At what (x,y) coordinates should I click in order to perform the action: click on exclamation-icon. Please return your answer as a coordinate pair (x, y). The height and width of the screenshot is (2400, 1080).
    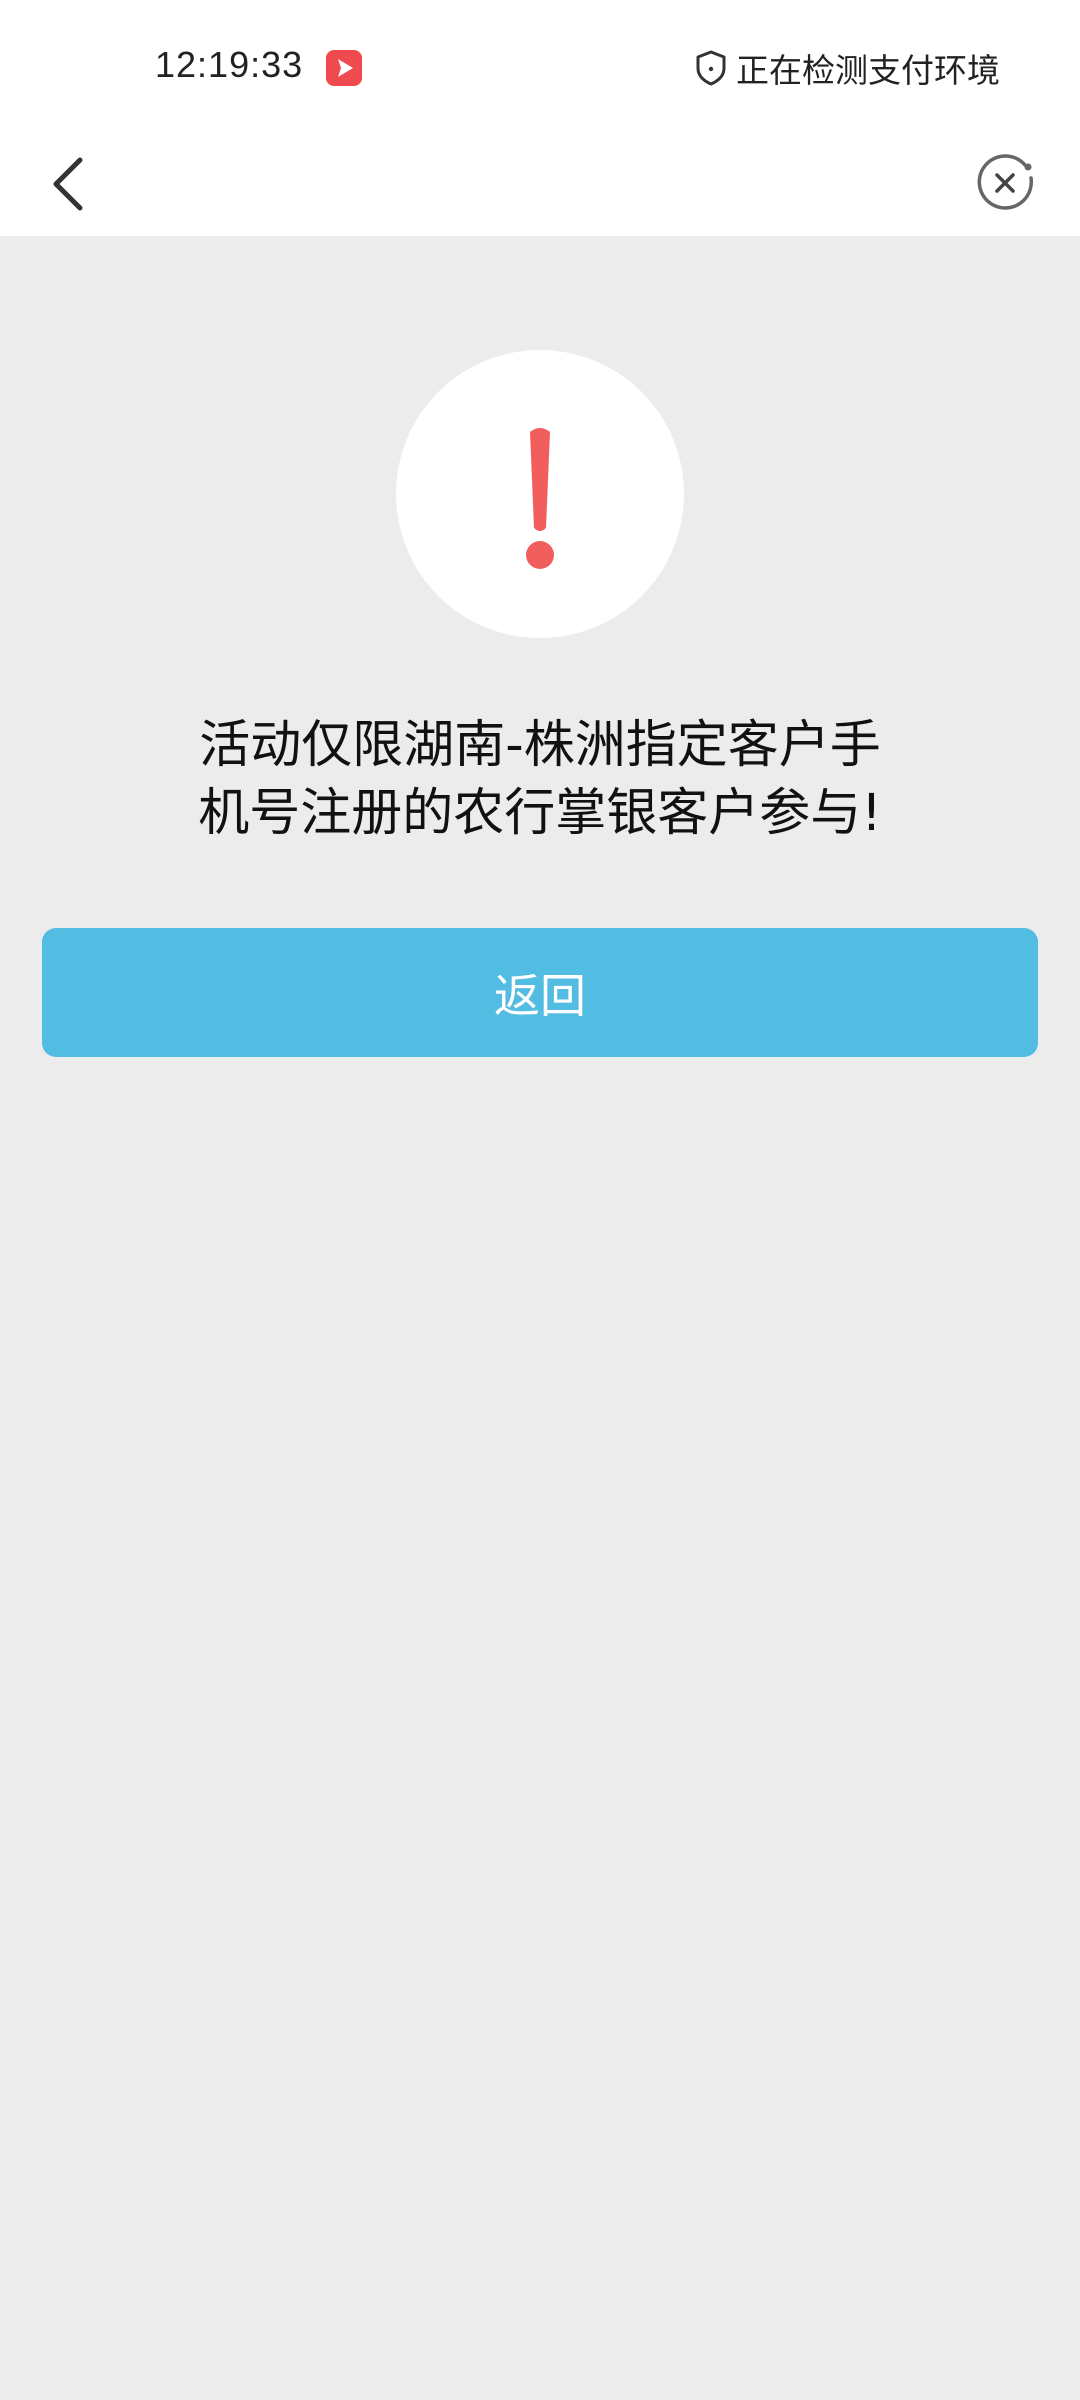
    Looking at the image, I should click on (540, 494).